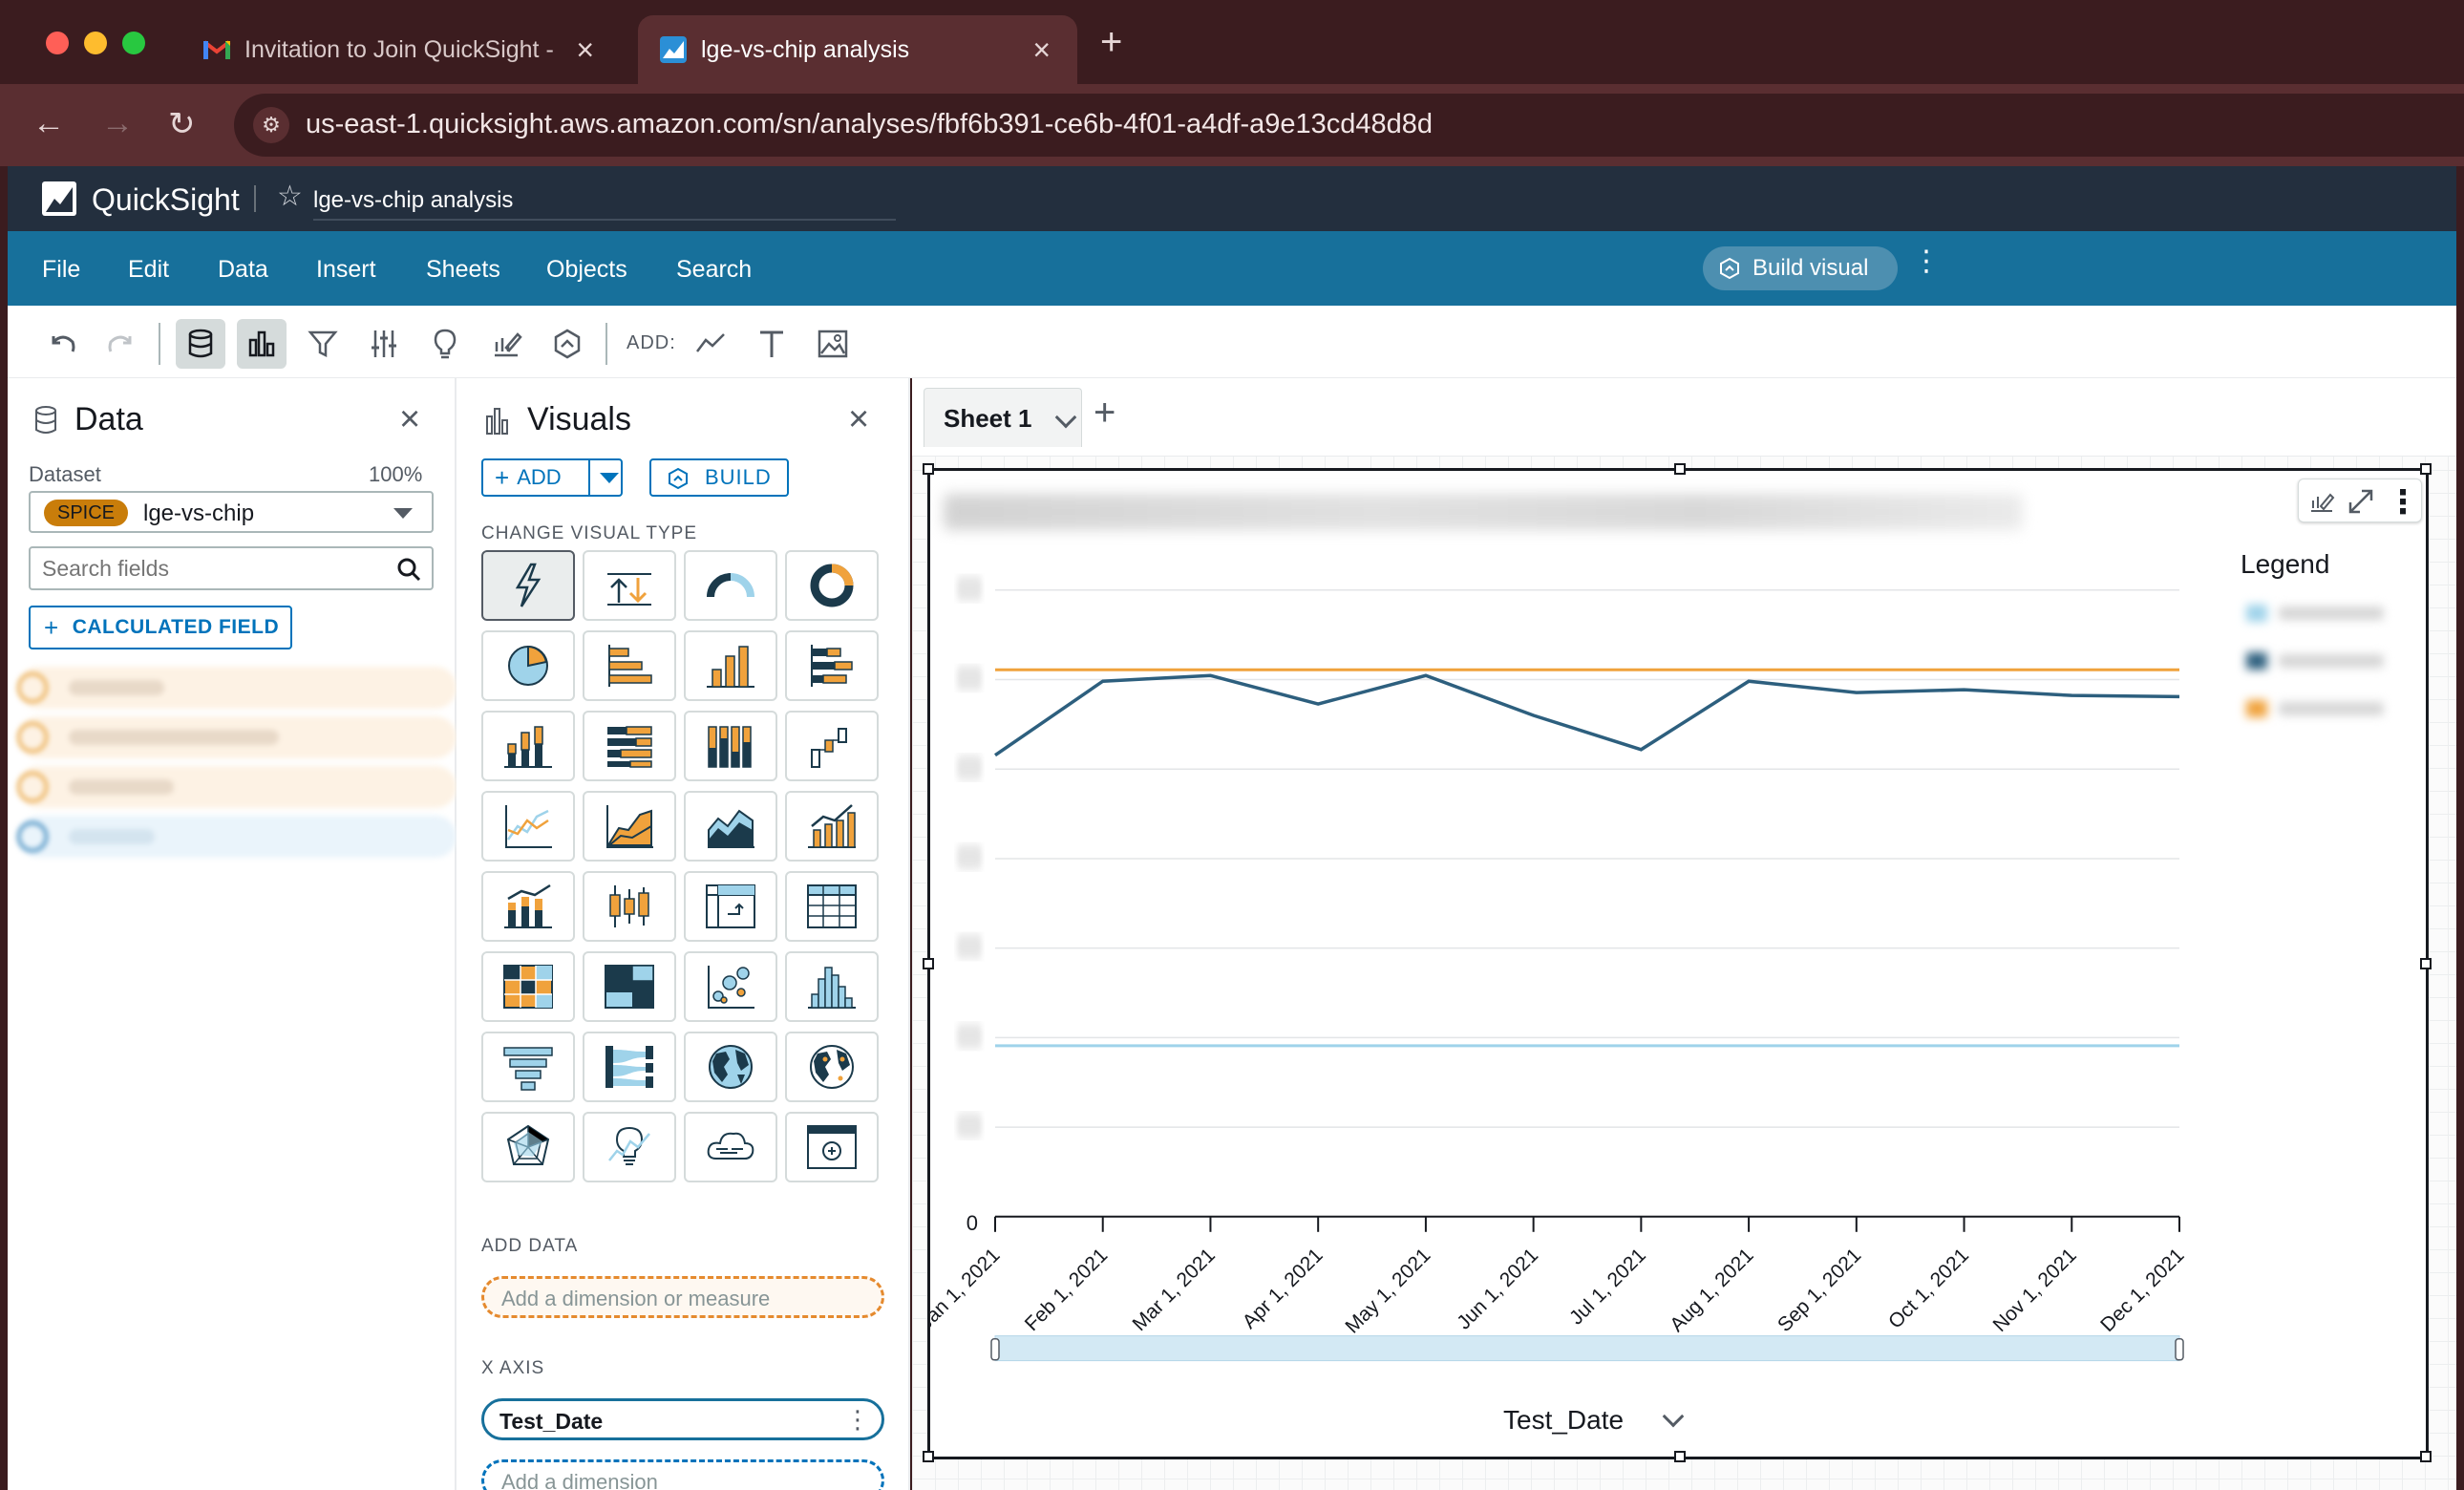 The image size is (2464, 1490). What do you see at coordinates (857, 1420) in the screenshot?
I see `field-menu-icon: ⋮` at bounding box center [857, 1420].